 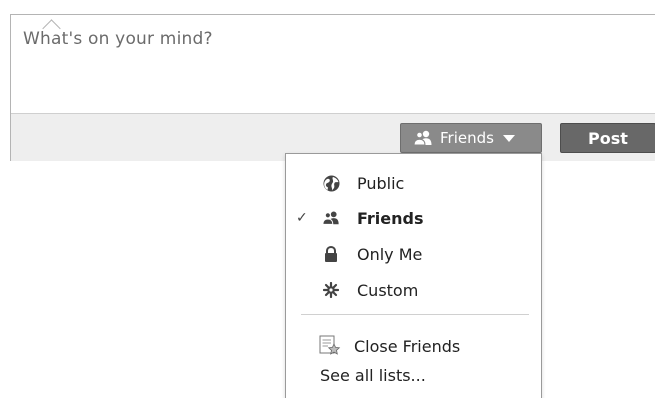 What do you see at coordinates (388, 290) in the screenshot?
I see `menu-item-label: Custom` at bounding box center [388, 290].